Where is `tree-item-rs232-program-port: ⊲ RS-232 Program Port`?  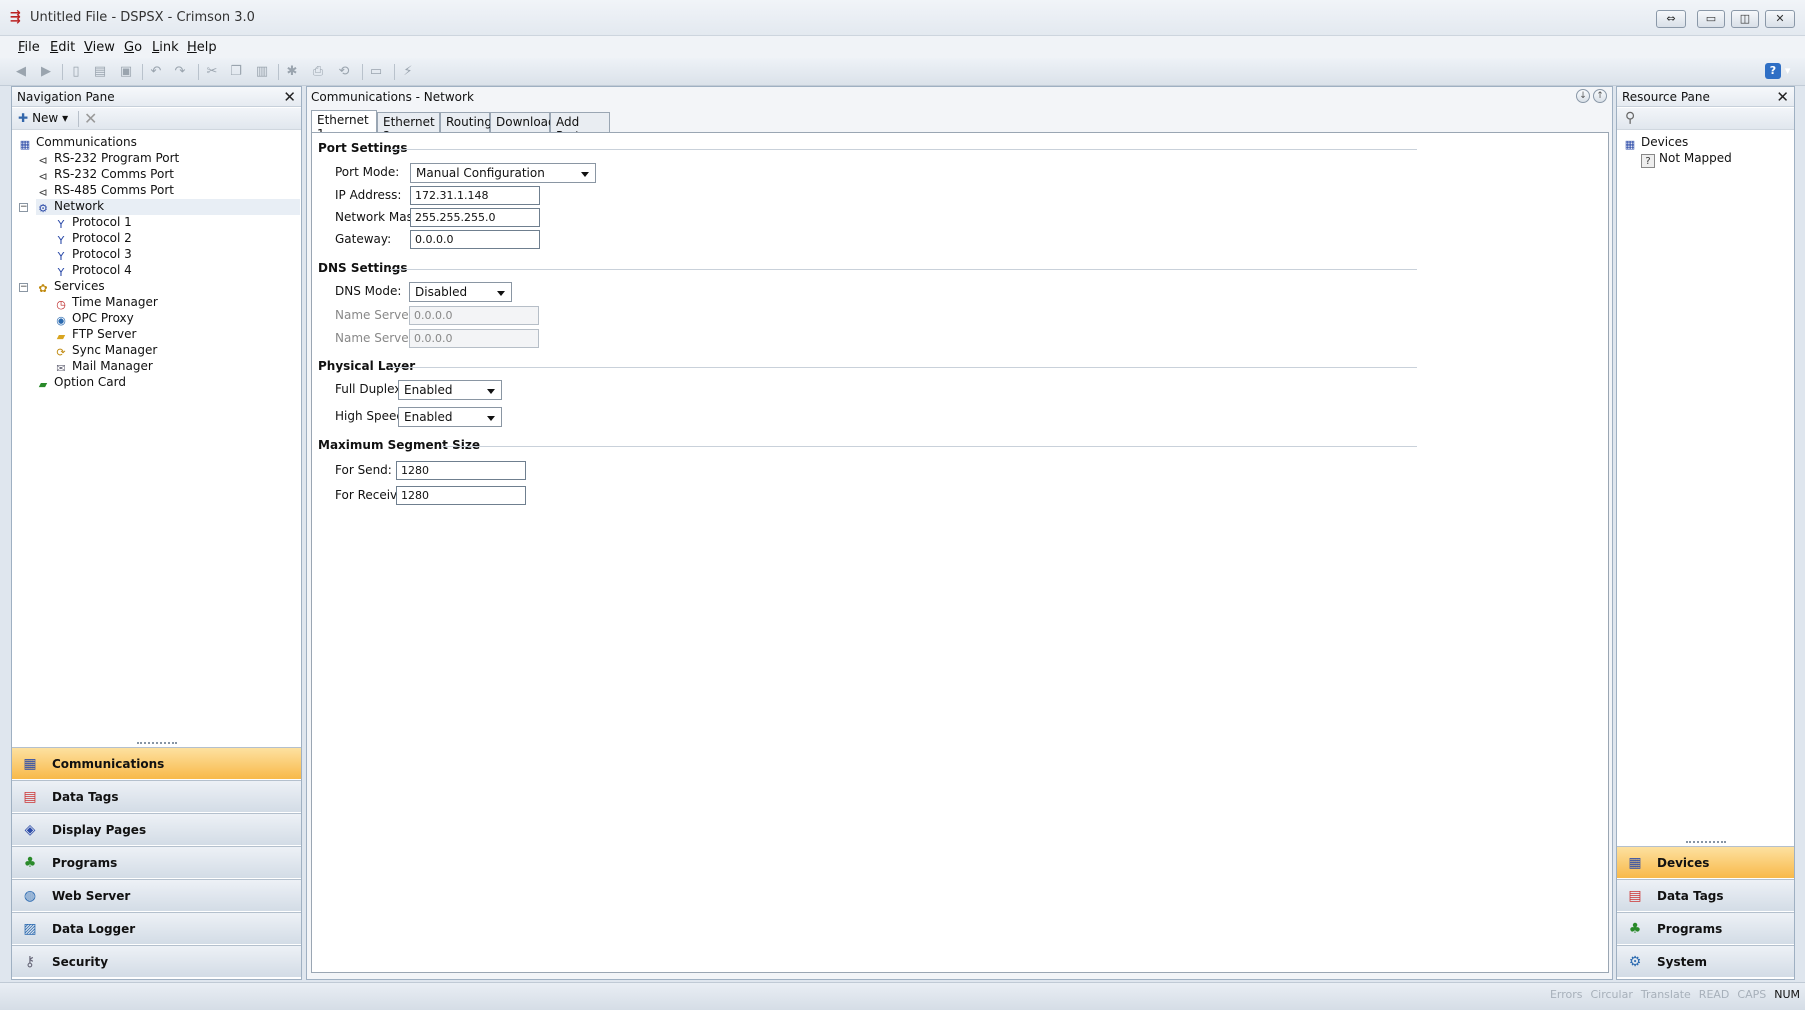
tree-item-rs232-program-port: ⊲ RS-232 Program Port is located at coordinates (107, 159).